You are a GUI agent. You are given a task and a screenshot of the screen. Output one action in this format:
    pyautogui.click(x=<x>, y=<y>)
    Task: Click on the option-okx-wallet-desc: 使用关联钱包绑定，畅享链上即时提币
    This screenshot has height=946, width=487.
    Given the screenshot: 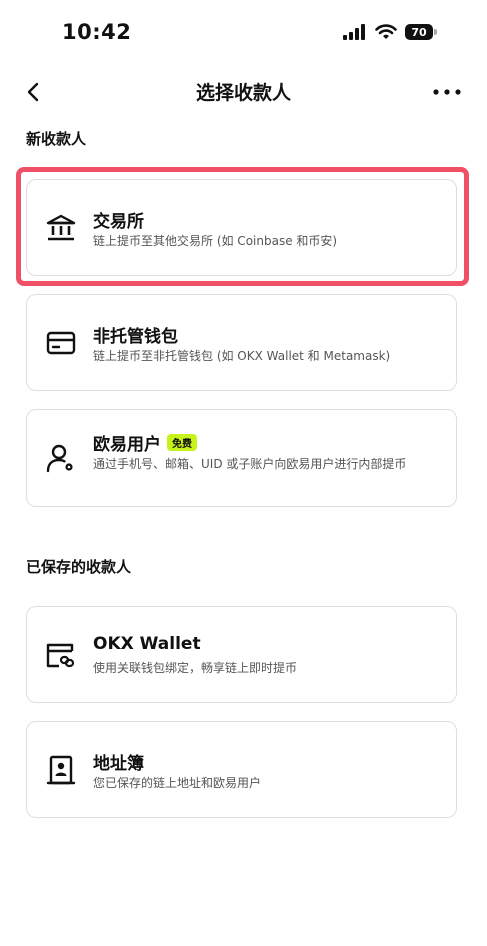 What is the action you would take?
    pyautogui.click(x=195, y=668)
    